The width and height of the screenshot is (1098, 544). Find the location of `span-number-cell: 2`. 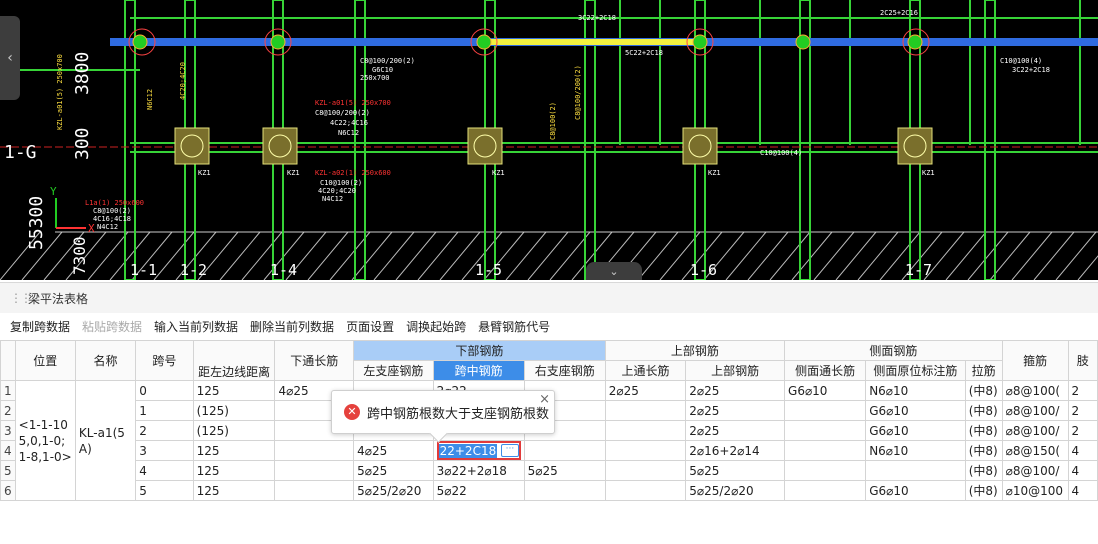

span-number-cell: 2 is located at coordinates (164, 430).